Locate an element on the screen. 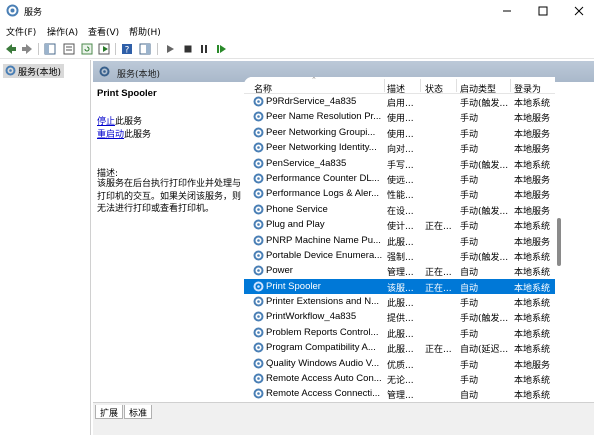  close-button is located at coordinates (579, 10).